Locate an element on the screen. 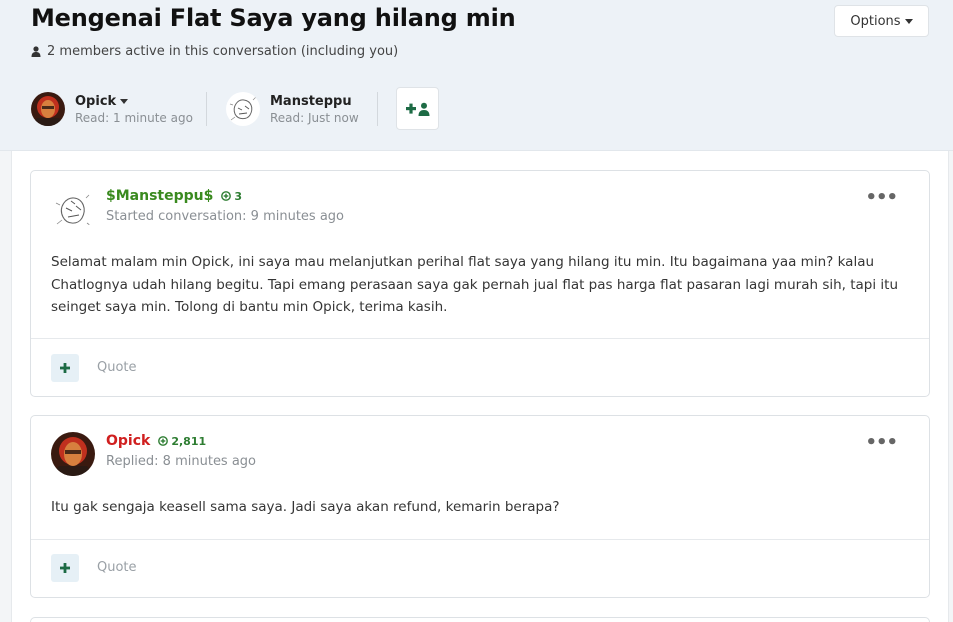  add-user-icon is located at coordinates (417, 109).